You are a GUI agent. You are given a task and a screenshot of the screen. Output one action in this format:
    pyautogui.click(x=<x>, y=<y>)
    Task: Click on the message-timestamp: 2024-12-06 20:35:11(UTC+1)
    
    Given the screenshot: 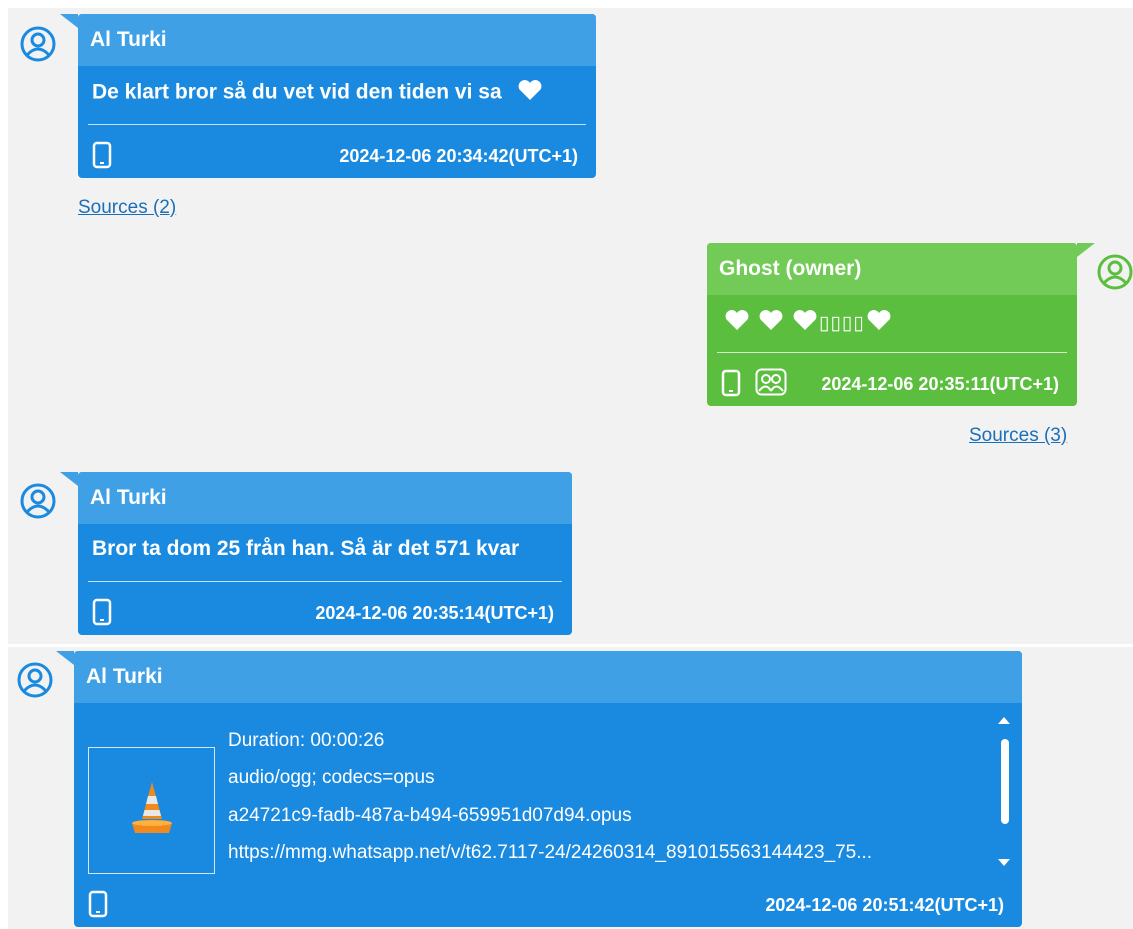 What is the action you would take?
    pyautogui.click(x=940, y=384)
    